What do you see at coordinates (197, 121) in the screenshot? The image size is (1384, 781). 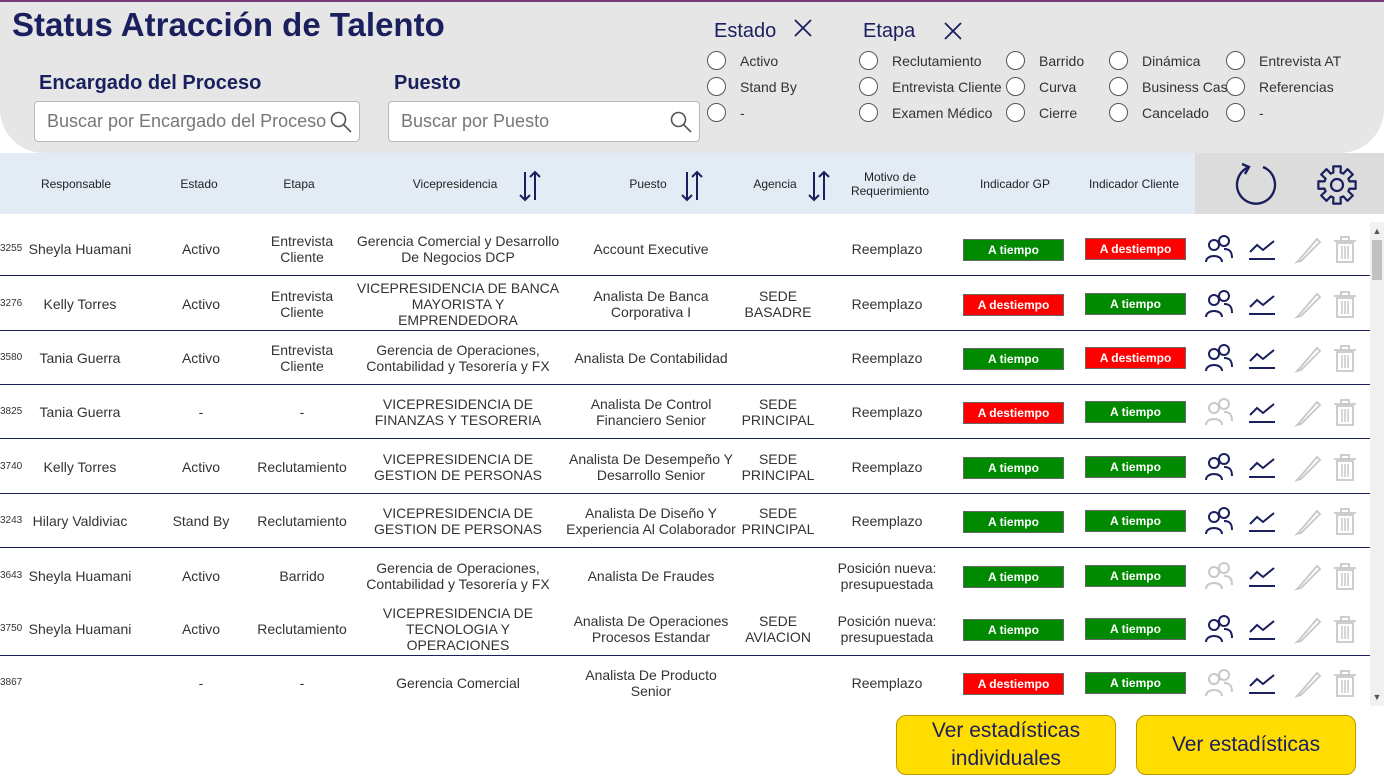 I see `encargado-search-input` at bounding box center [197, 121].